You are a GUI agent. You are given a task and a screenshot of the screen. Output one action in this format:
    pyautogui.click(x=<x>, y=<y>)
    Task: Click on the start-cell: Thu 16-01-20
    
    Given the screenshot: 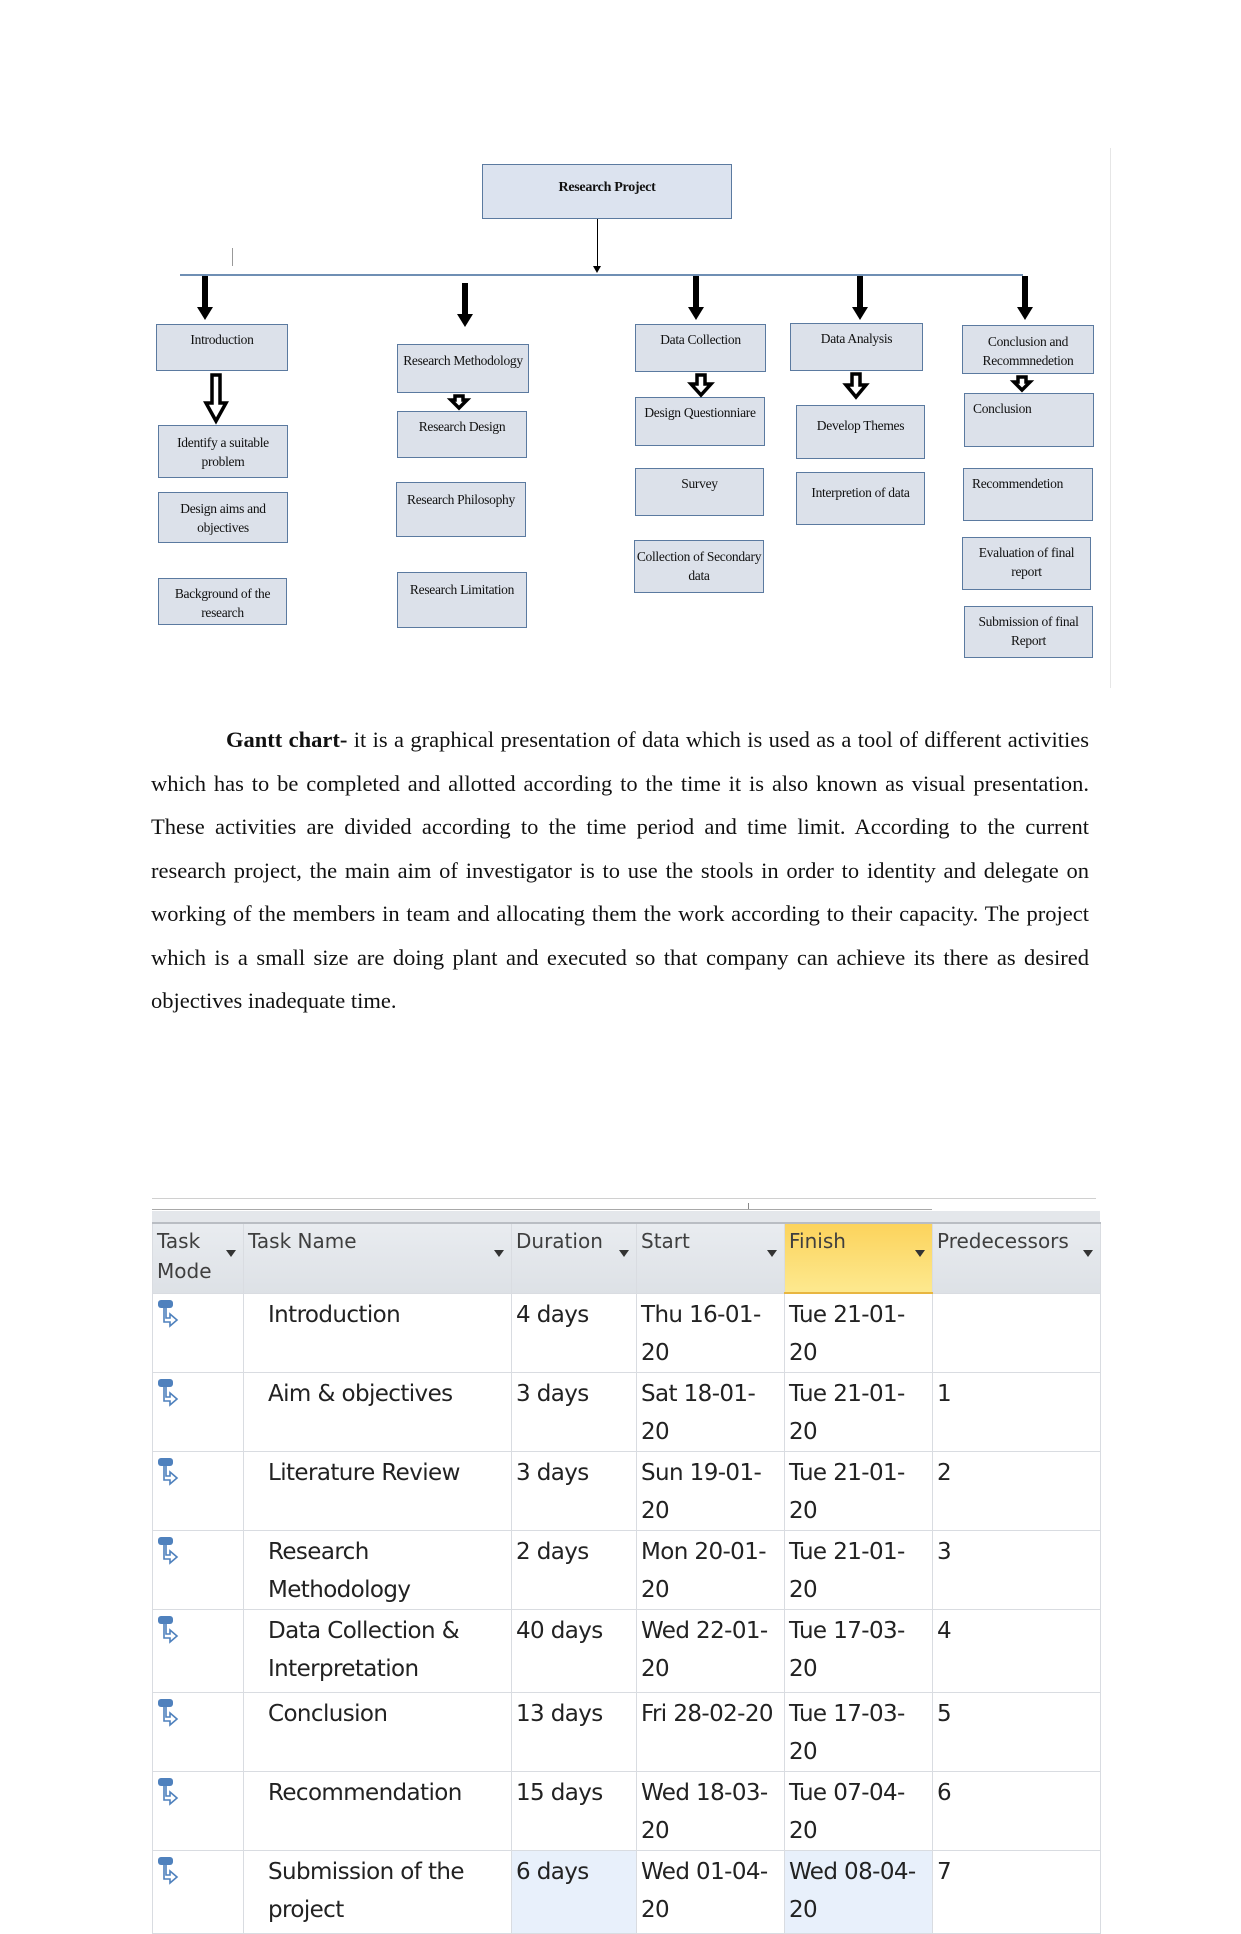 What is the action you would take?
    pyautogui.click(x=710, y=1332)
    